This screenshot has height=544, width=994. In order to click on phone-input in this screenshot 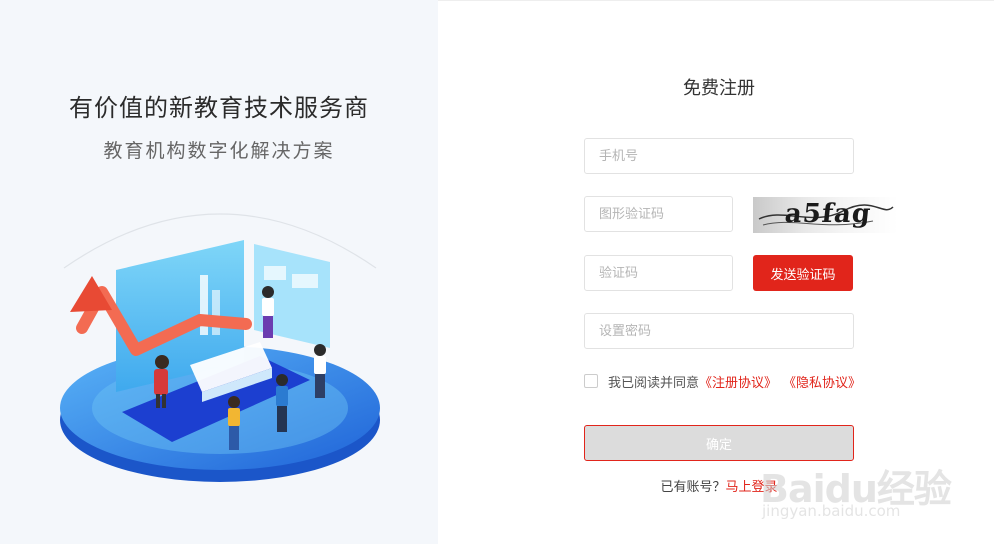, I will do `click(719, 156)`.